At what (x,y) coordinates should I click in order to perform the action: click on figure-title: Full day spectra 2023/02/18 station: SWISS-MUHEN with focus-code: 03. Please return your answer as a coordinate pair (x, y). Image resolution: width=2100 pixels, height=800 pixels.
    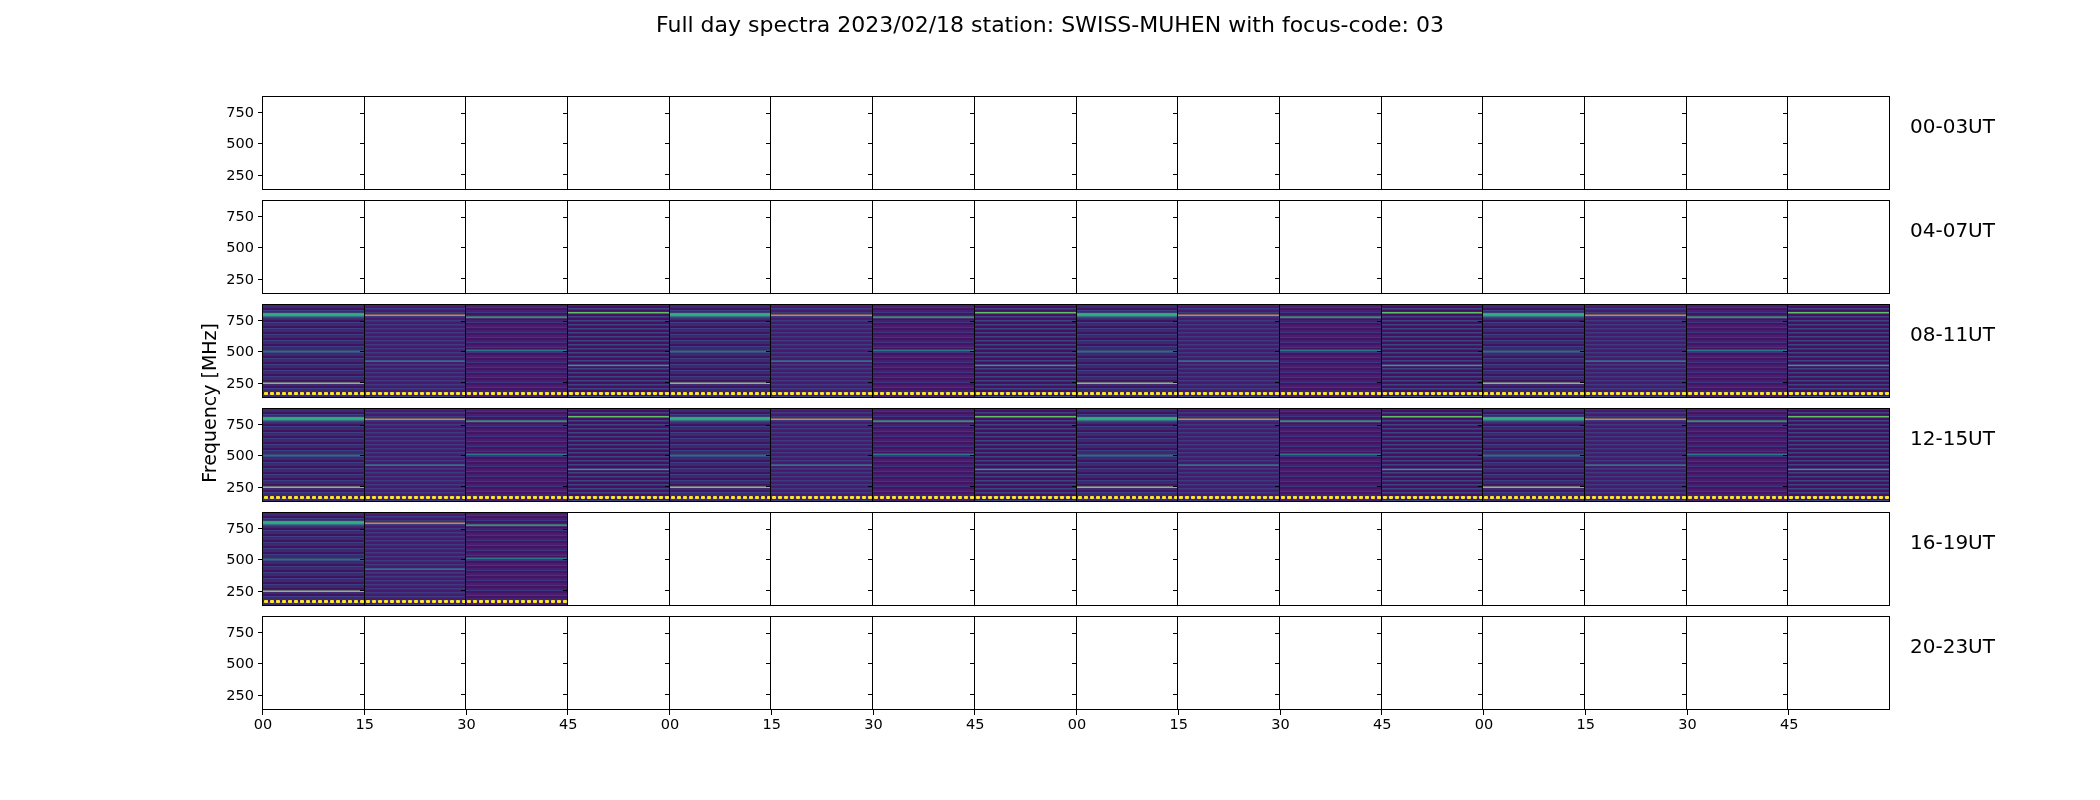
    Looking at the image, I should click on (1050, 25).